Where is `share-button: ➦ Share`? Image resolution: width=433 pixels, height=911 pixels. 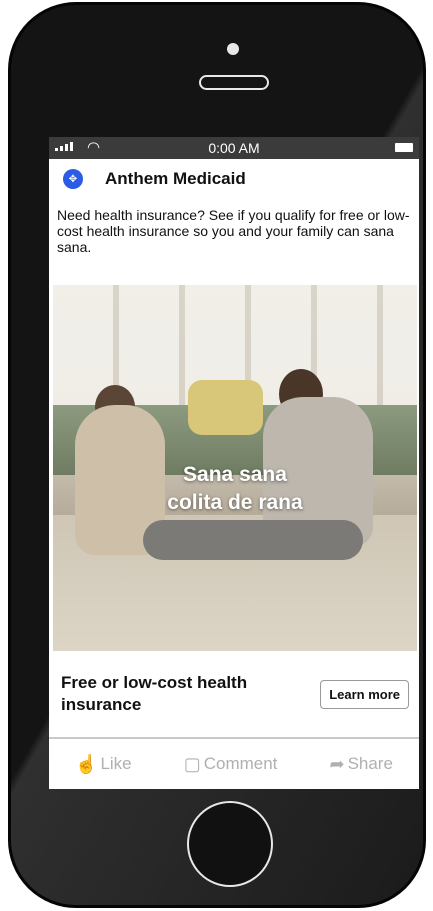 share-button: ➦ Share is located at coordinates (360, 764).